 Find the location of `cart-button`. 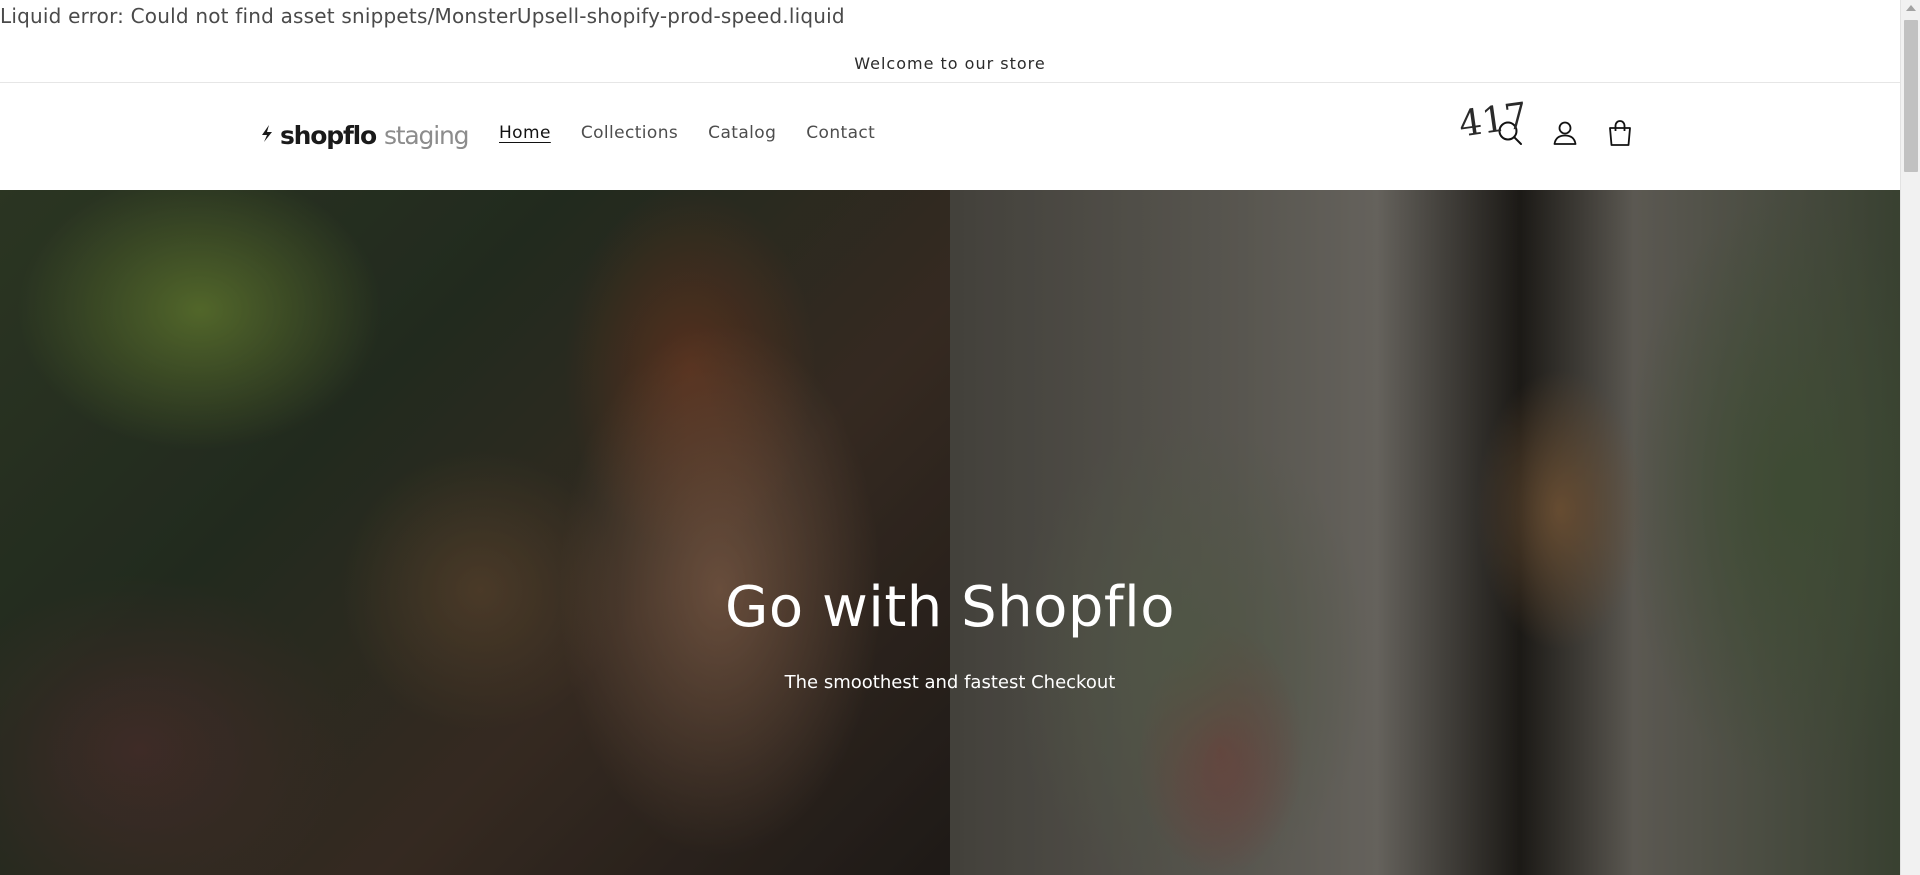

cart-button is located at coordinates (1620, 133).